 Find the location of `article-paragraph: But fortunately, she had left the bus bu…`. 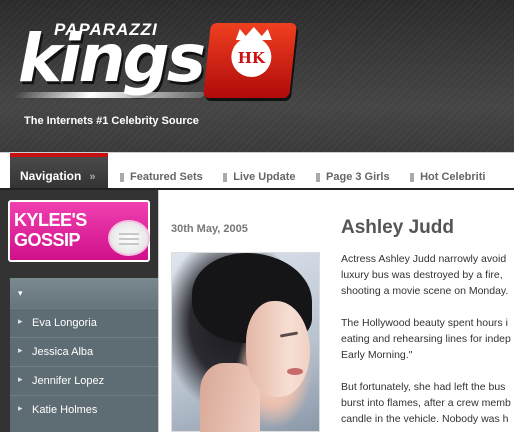

article-paragraph: But fortunately, she had left the bus bu… is located at coordinates (427, 403).